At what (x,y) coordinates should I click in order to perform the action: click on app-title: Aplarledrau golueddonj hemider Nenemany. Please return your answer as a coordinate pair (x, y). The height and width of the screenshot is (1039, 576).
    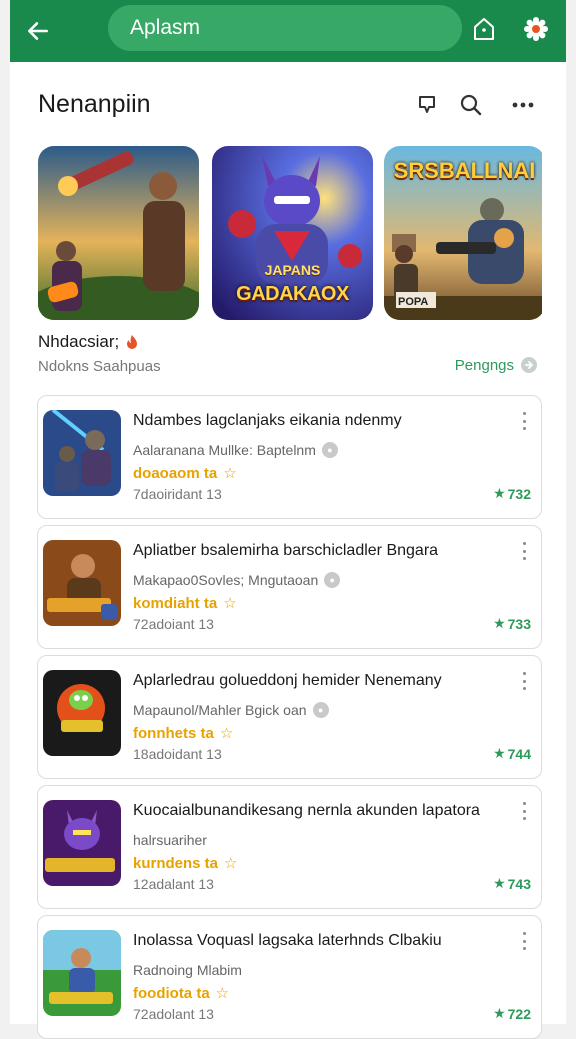
    Looking at the image, I should click on (287, 680).